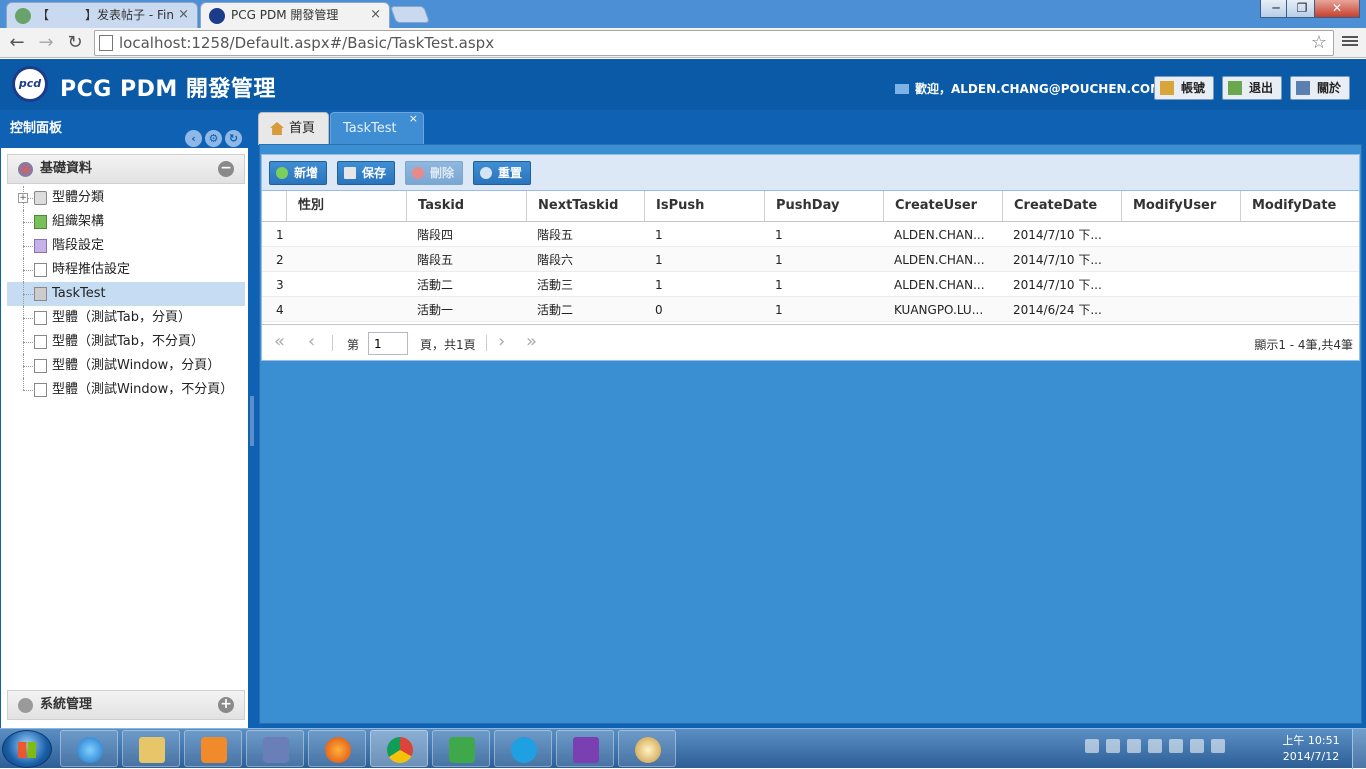  I want to click on taskbar-ie, so click(89, 748).